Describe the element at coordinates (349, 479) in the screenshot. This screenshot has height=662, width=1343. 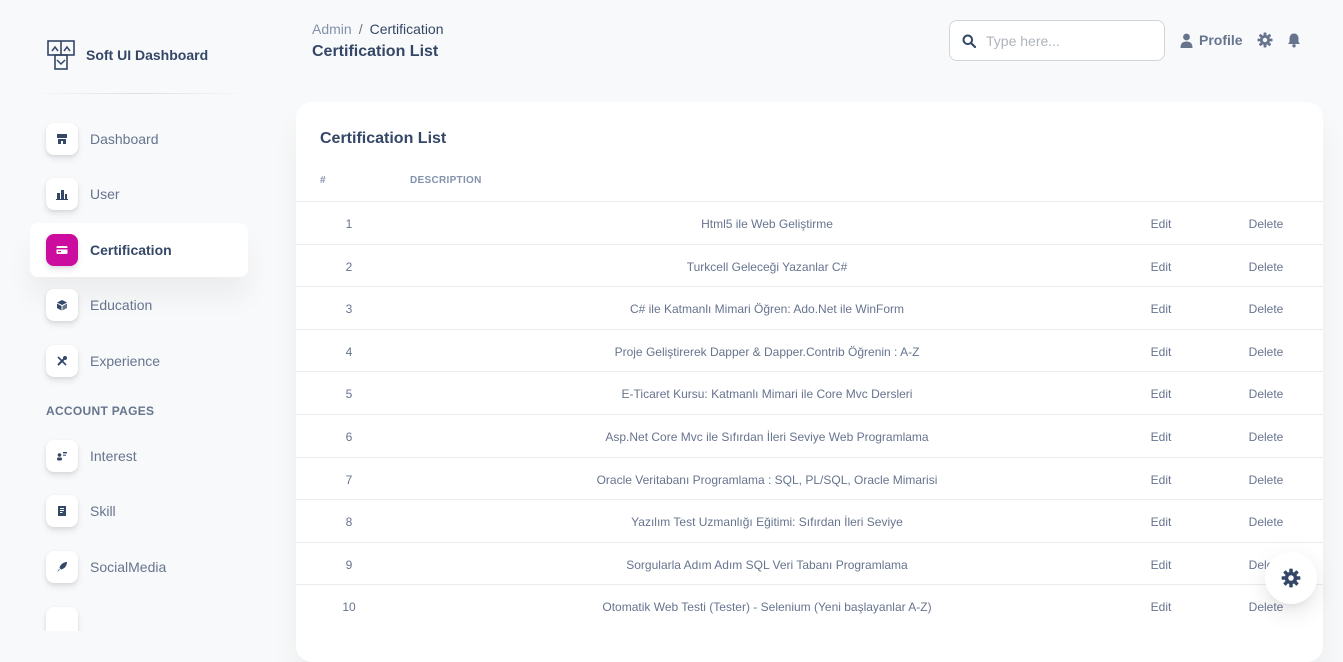
I see `row-number: 7` at that location.